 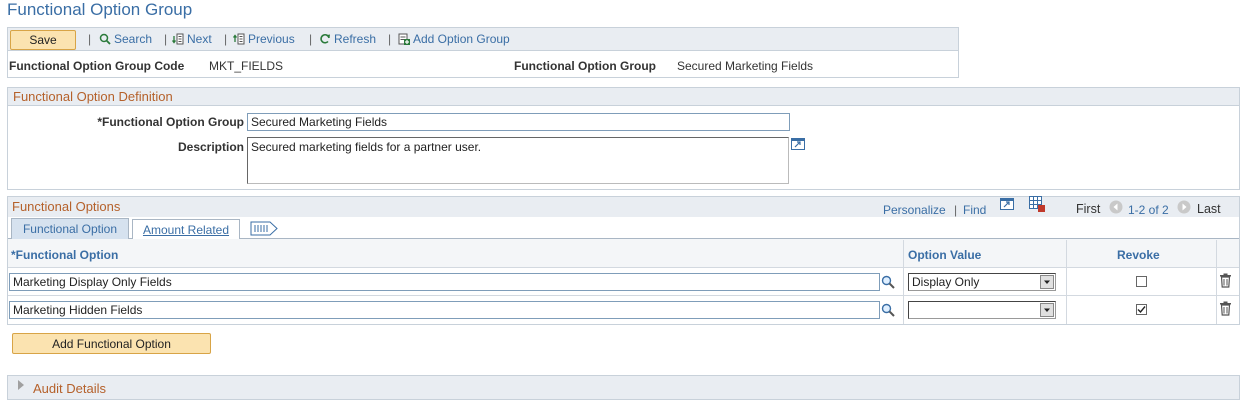 I want to click on refresh-label: Refresh, so click(x=355, y=39).